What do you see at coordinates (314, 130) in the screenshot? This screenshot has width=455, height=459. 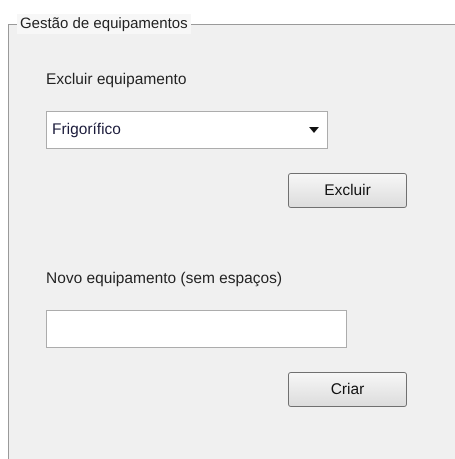 I see `caret-icon` at bounding box center [314, 130].